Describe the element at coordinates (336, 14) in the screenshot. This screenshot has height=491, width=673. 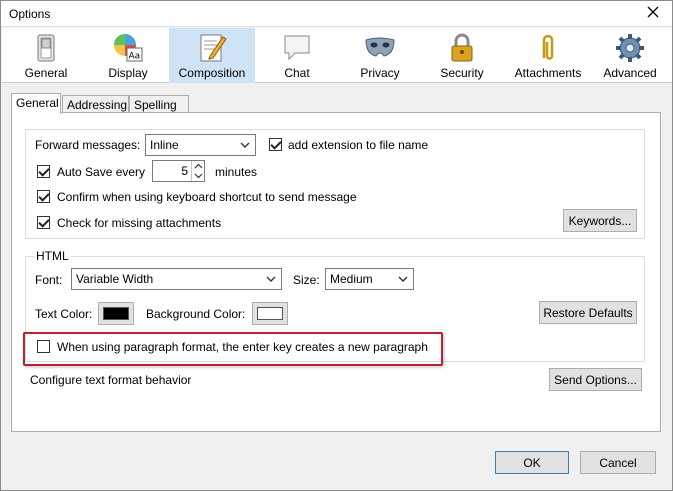
I see `title-bar: Options` at that location.